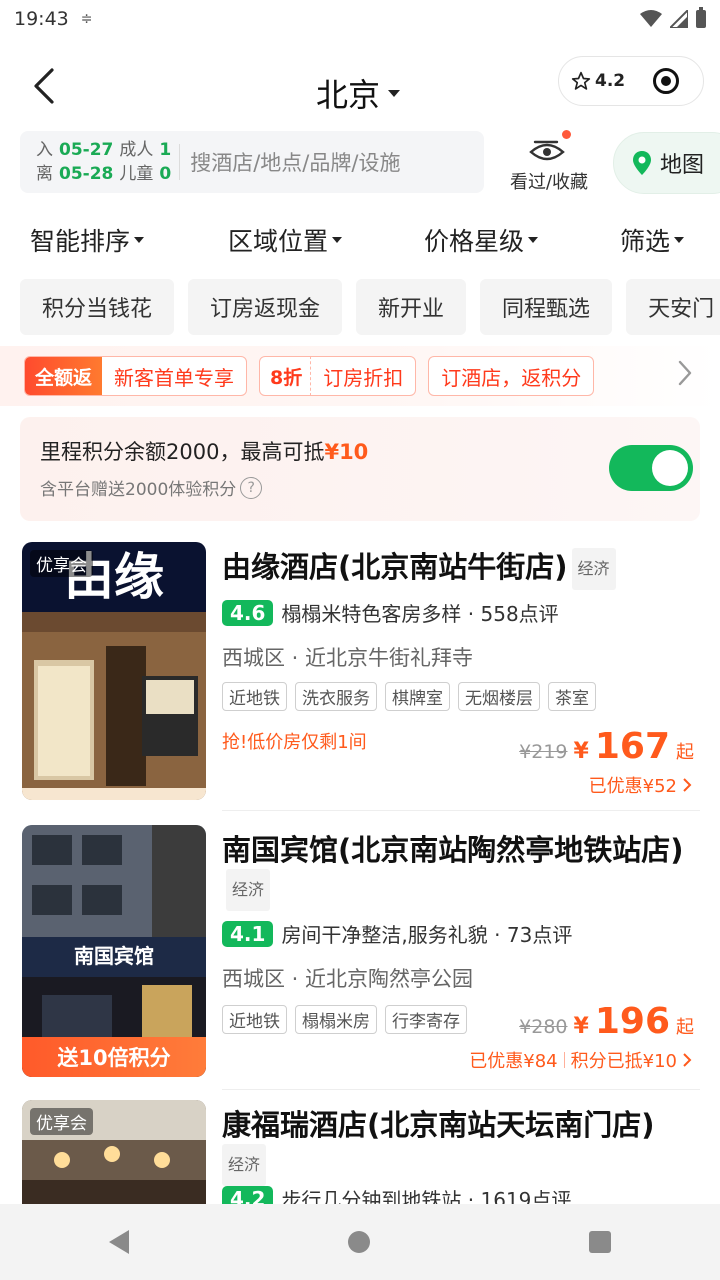  What do you see at coordinates (701, 17) in the screenshot?
I see `battery-icon` at bounding box center [701, 17].